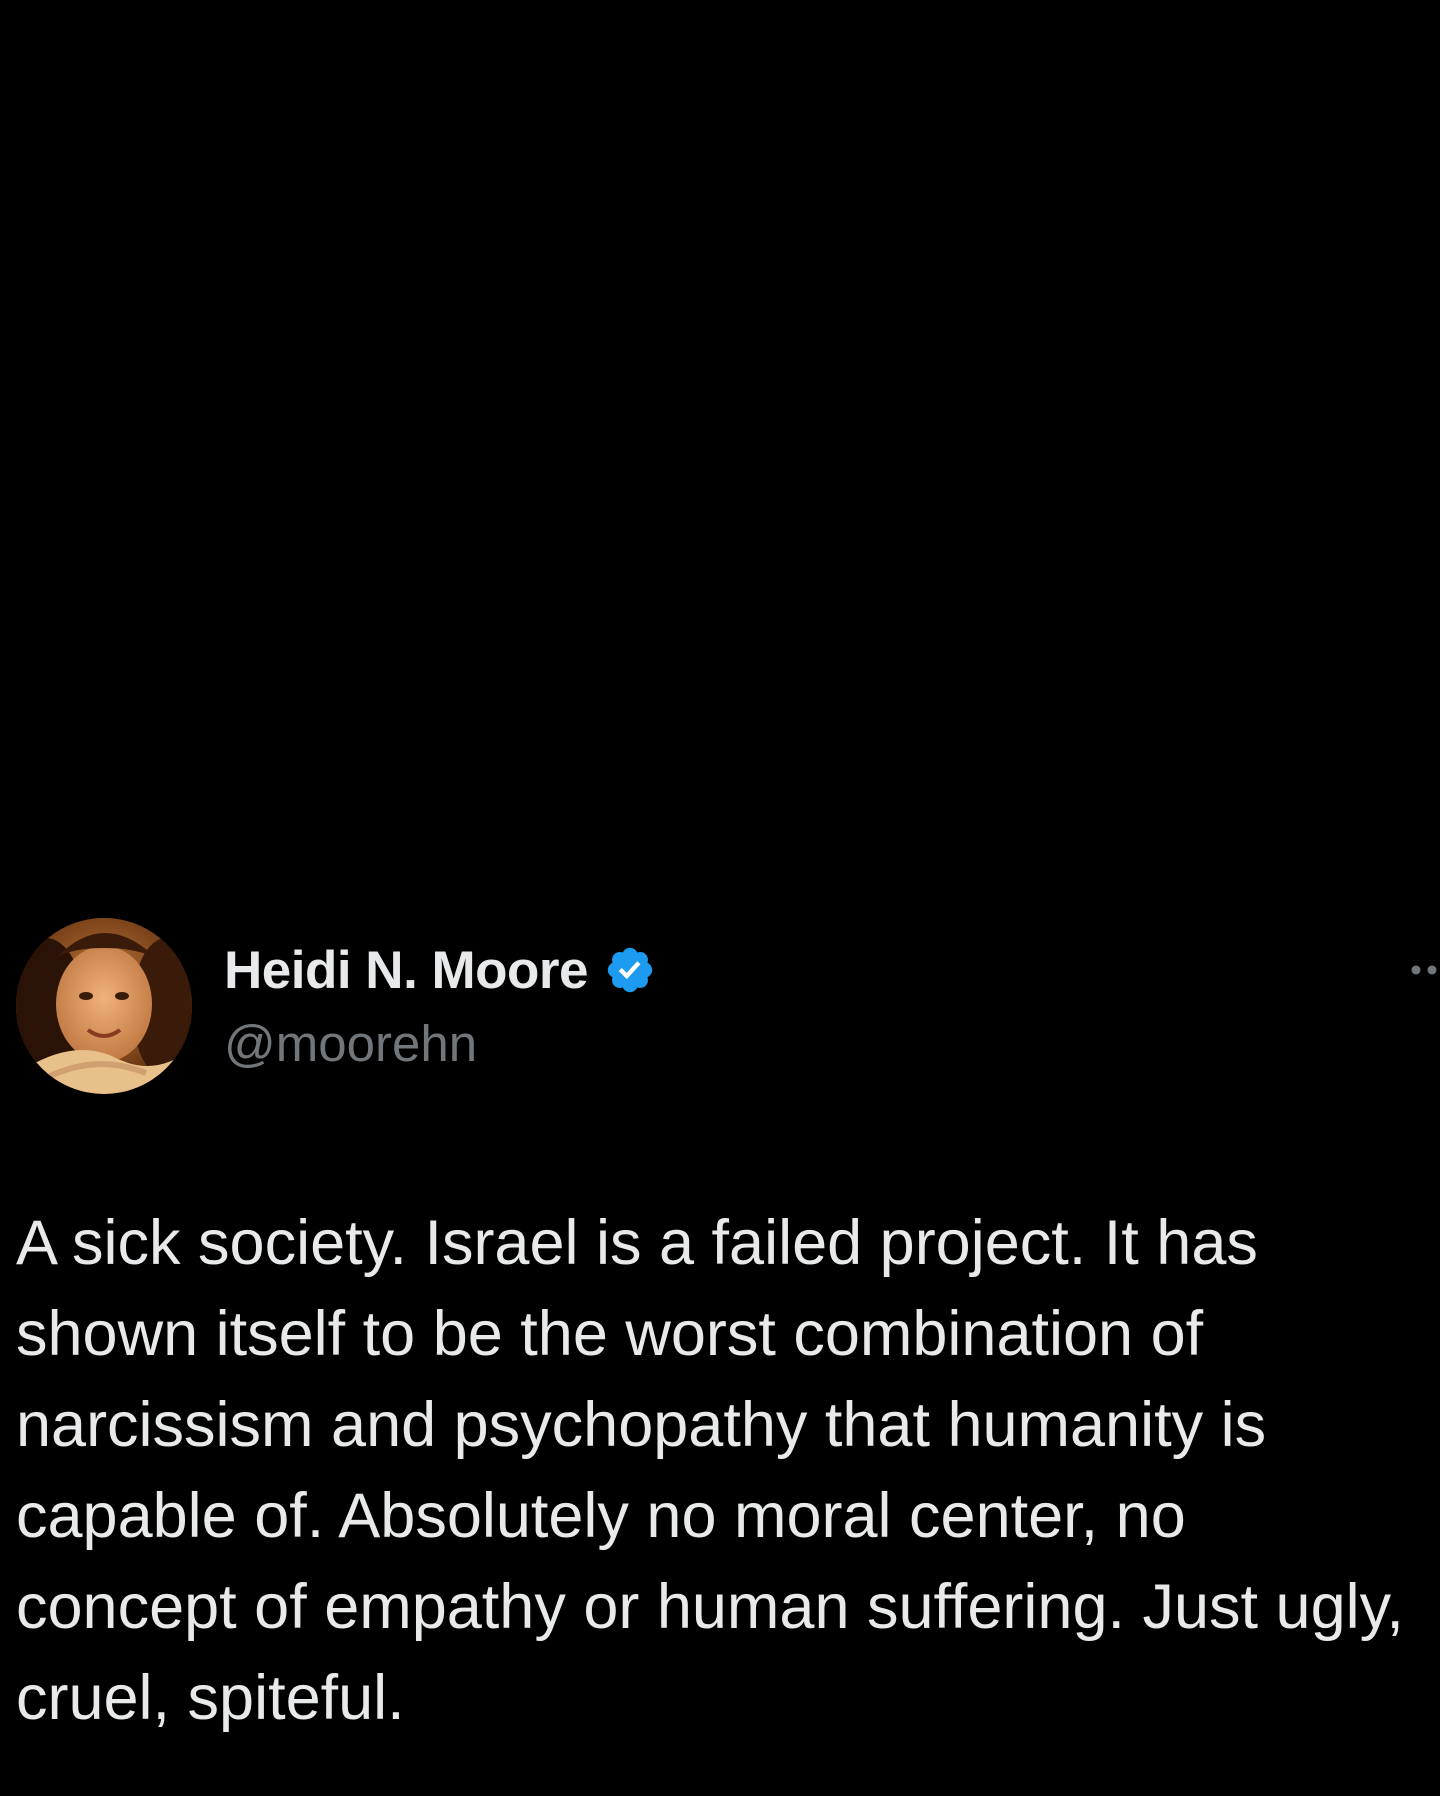  Describe the element at coordinates (406, 970) in the screenshot. I see `display-name: Heidi N. Moore` at that location.